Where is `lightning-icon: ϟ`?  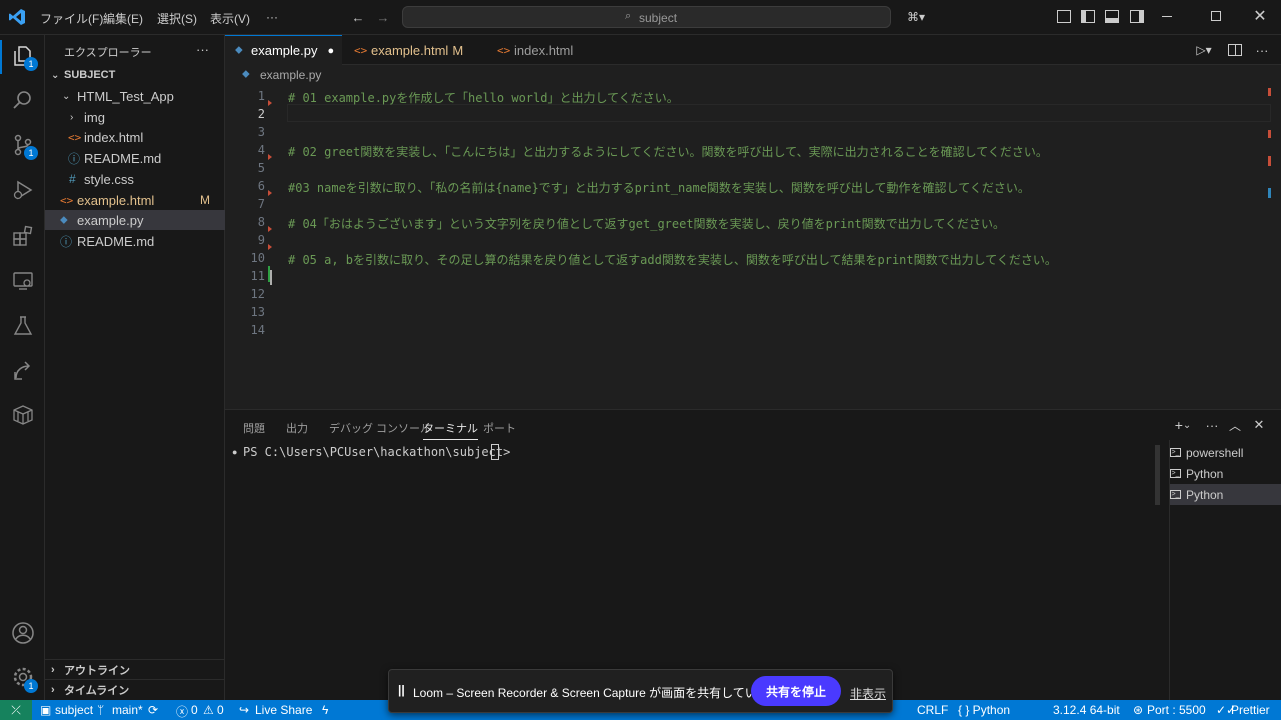 lightning-icon: ϟ is located at coordinates (325, 710).